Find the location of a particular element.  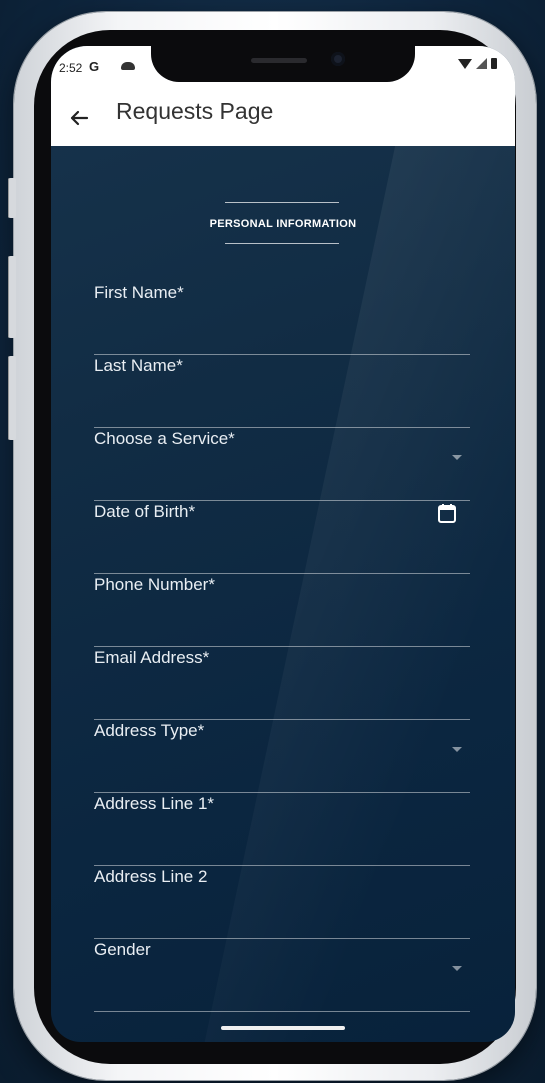

form-field-address-line-2: Address Line 2 is located at coordinates (282, 903).